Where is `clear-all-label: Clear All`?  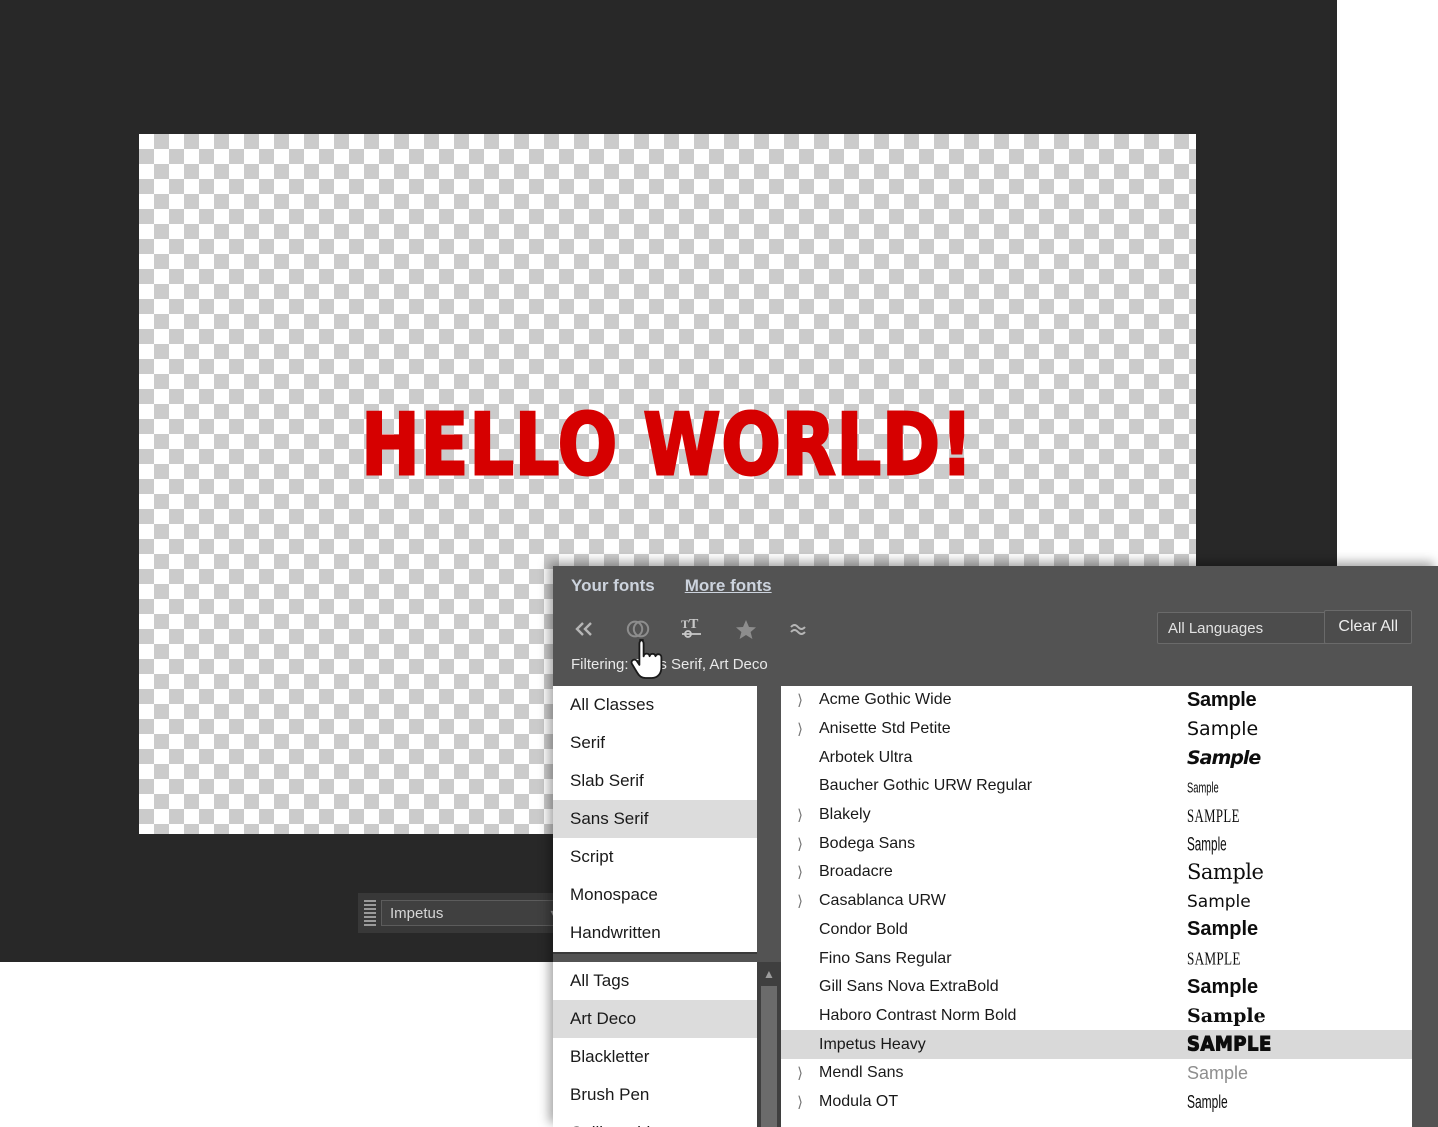 clear-all-label: Clear All is located at coordinates (1368, 626).